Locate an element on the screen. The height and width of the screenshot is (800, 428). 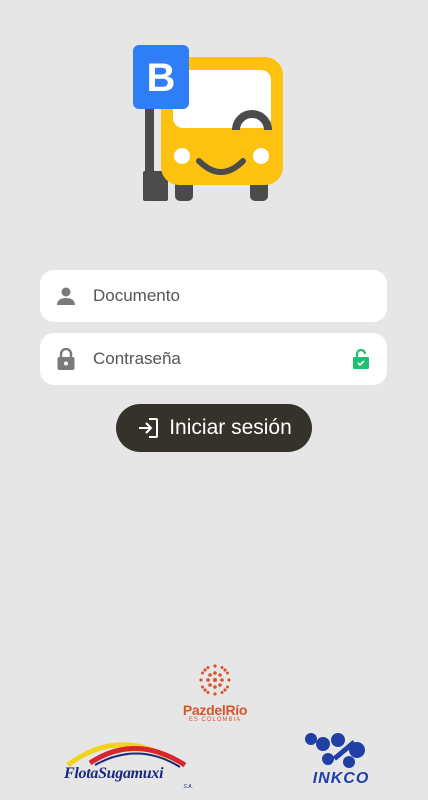
password-input is located at coordinates (221, 359).